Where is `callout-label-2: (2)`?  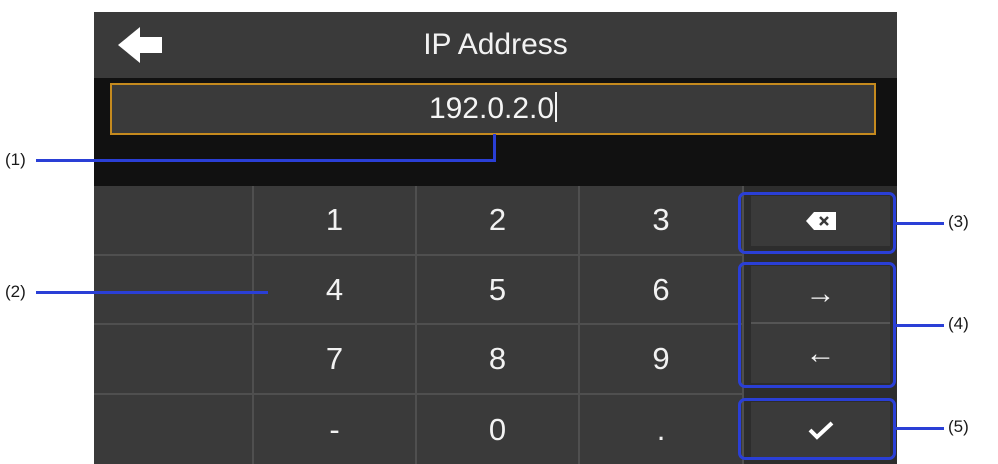 callout-label-2: (2) is located at coordinates (15, 291).